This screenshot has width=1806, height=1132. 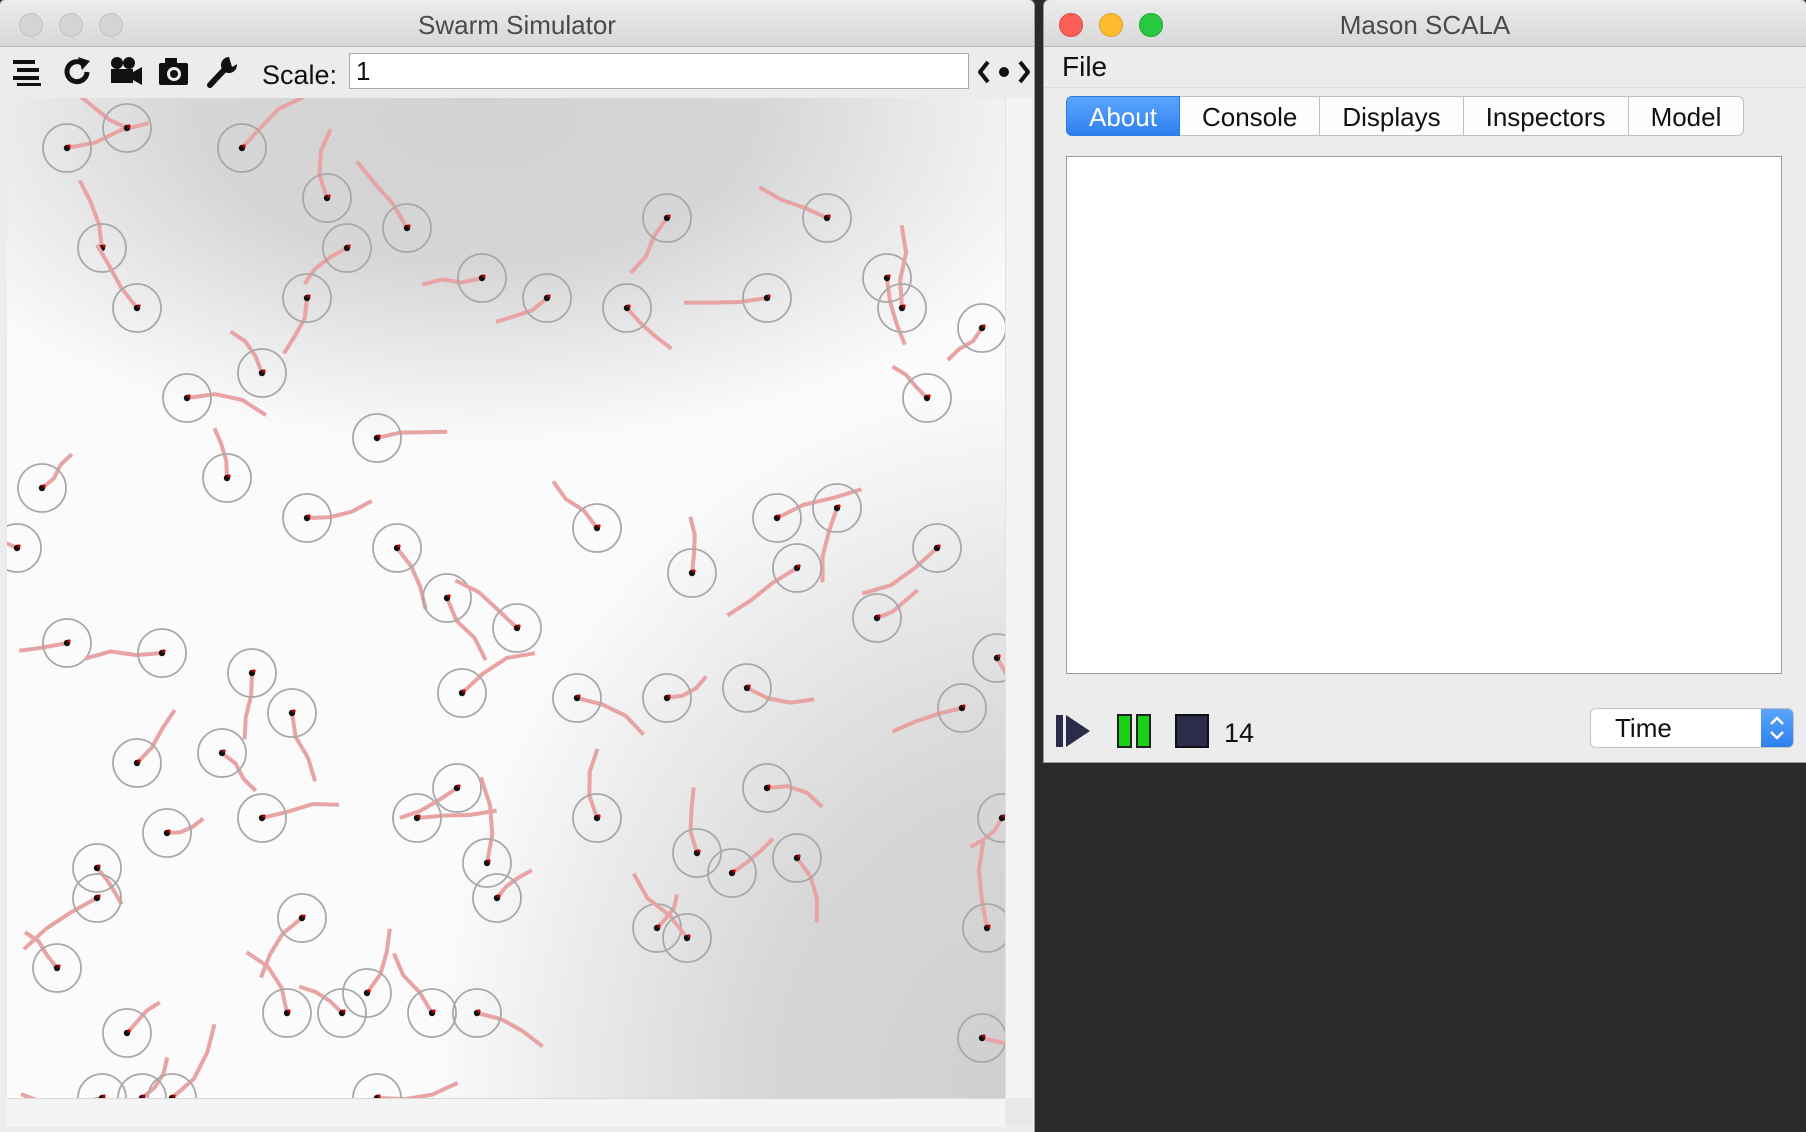 What do you see at coordinates (1686, 116) in the screenshot?
I see `tab-model: Model` at bounding box center [1686, 116].